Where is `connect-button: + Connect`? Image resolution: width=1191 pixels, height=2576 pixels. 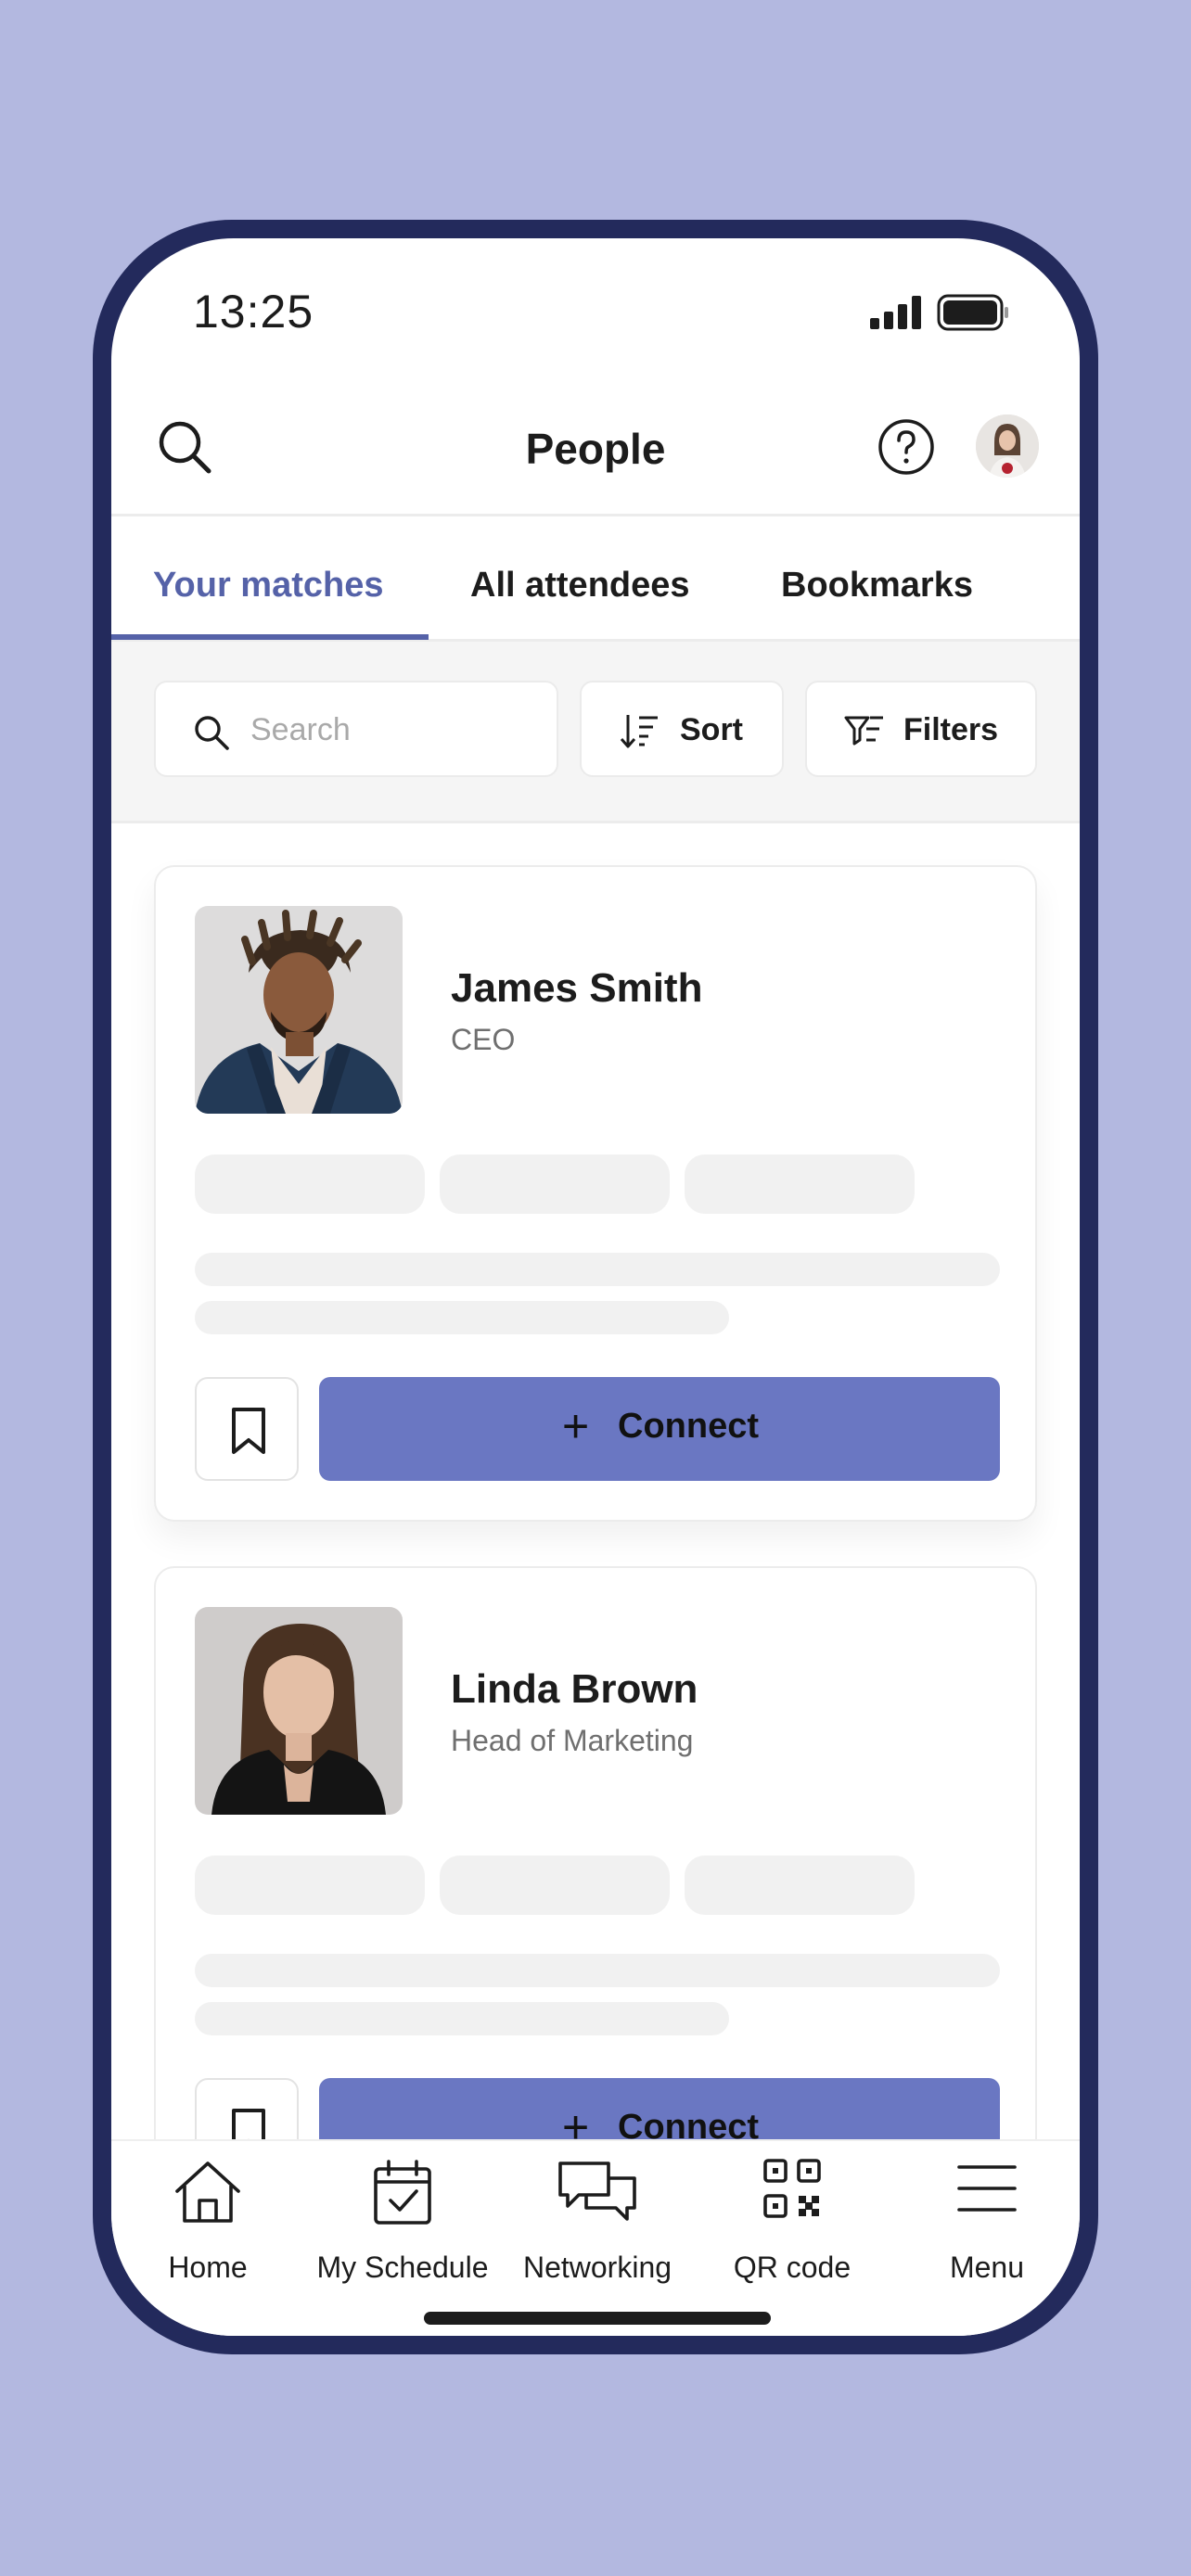
connect-button: + Connect is located at coordinates (660, 1429).